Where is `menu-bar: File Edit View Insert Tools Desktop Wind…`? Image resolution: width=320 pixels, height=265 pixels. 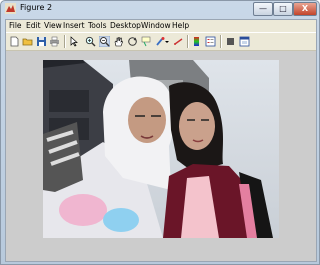
menu-bar: File Edit View Insert Tools Desktop Wind… is located at coordinates (161, 25).